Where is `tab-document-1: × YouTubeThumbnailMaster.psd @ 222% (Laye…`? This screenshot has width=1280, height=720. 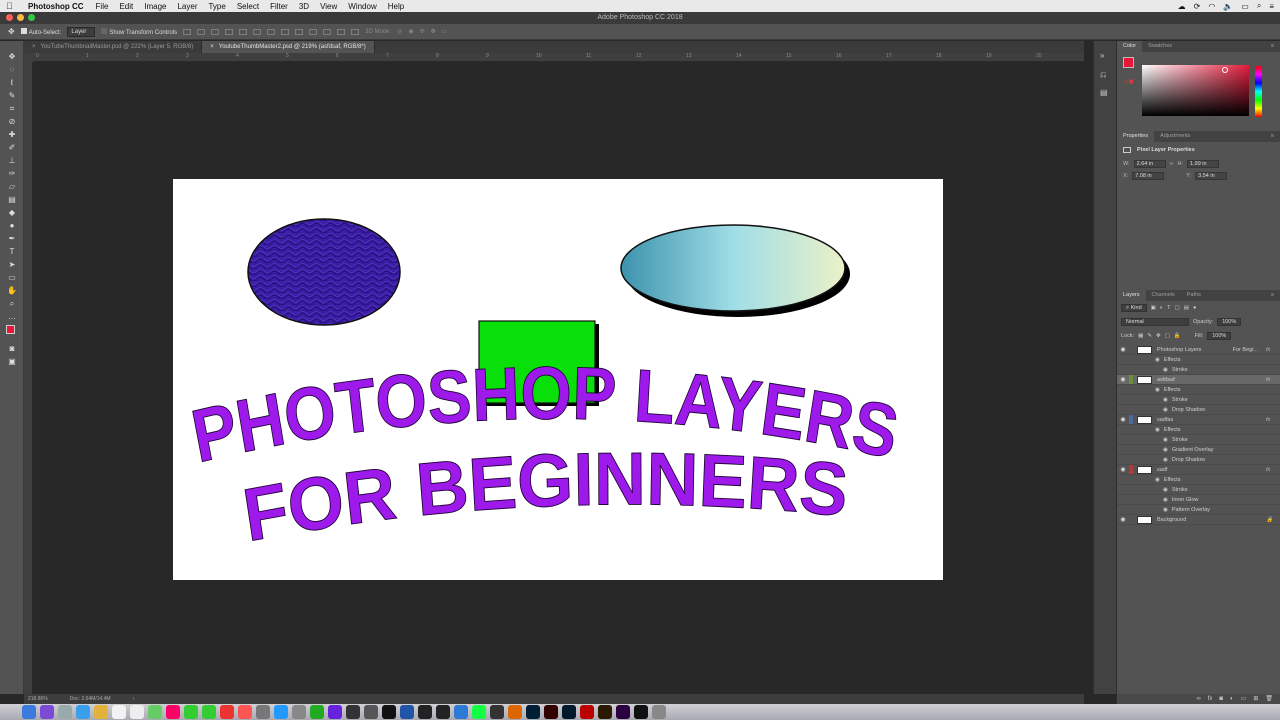
tab-document-1: × YouTubeThumbnailMaster.psd @ 222% (Laye… is located at coordinates (113, 47).